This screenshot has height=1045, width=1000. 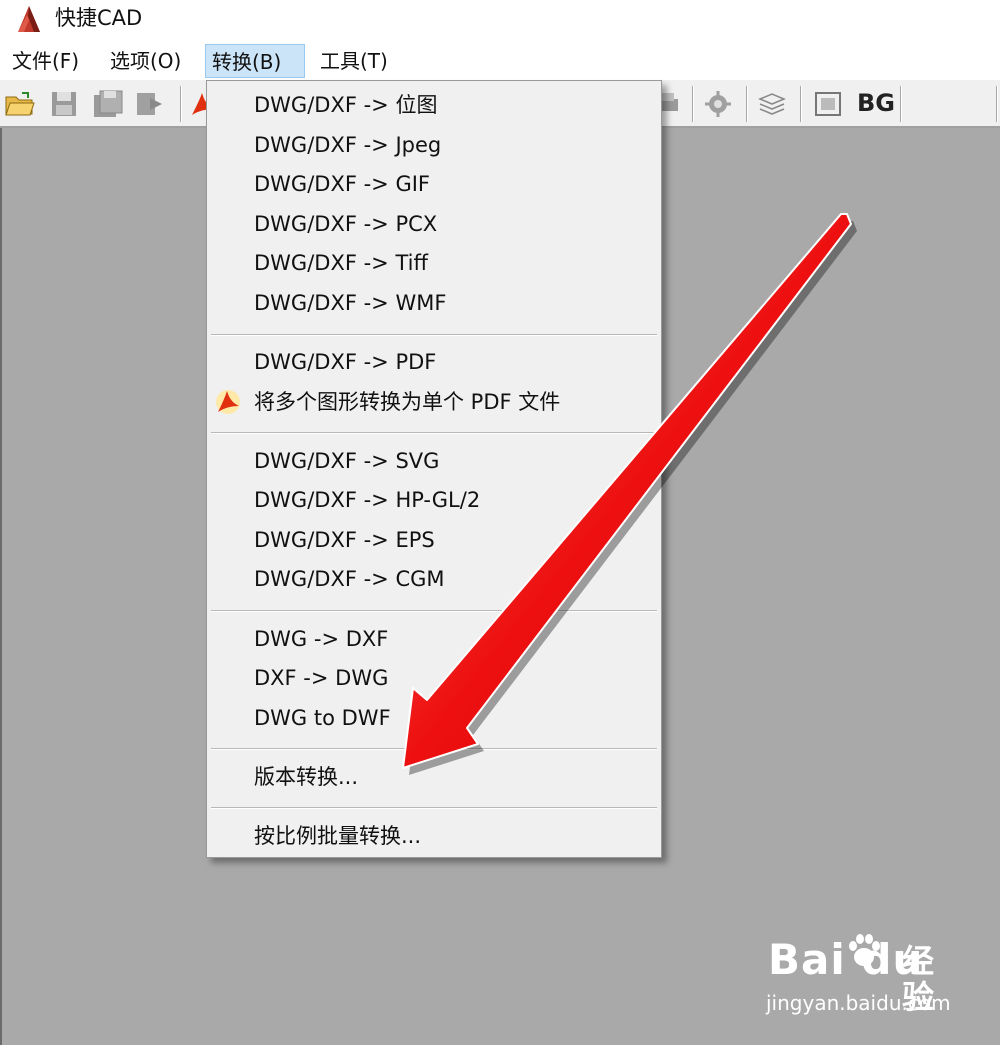 I want to click on menu-item-to-svg: DWG/DXF -> SVG, so click(x=434, y=461).